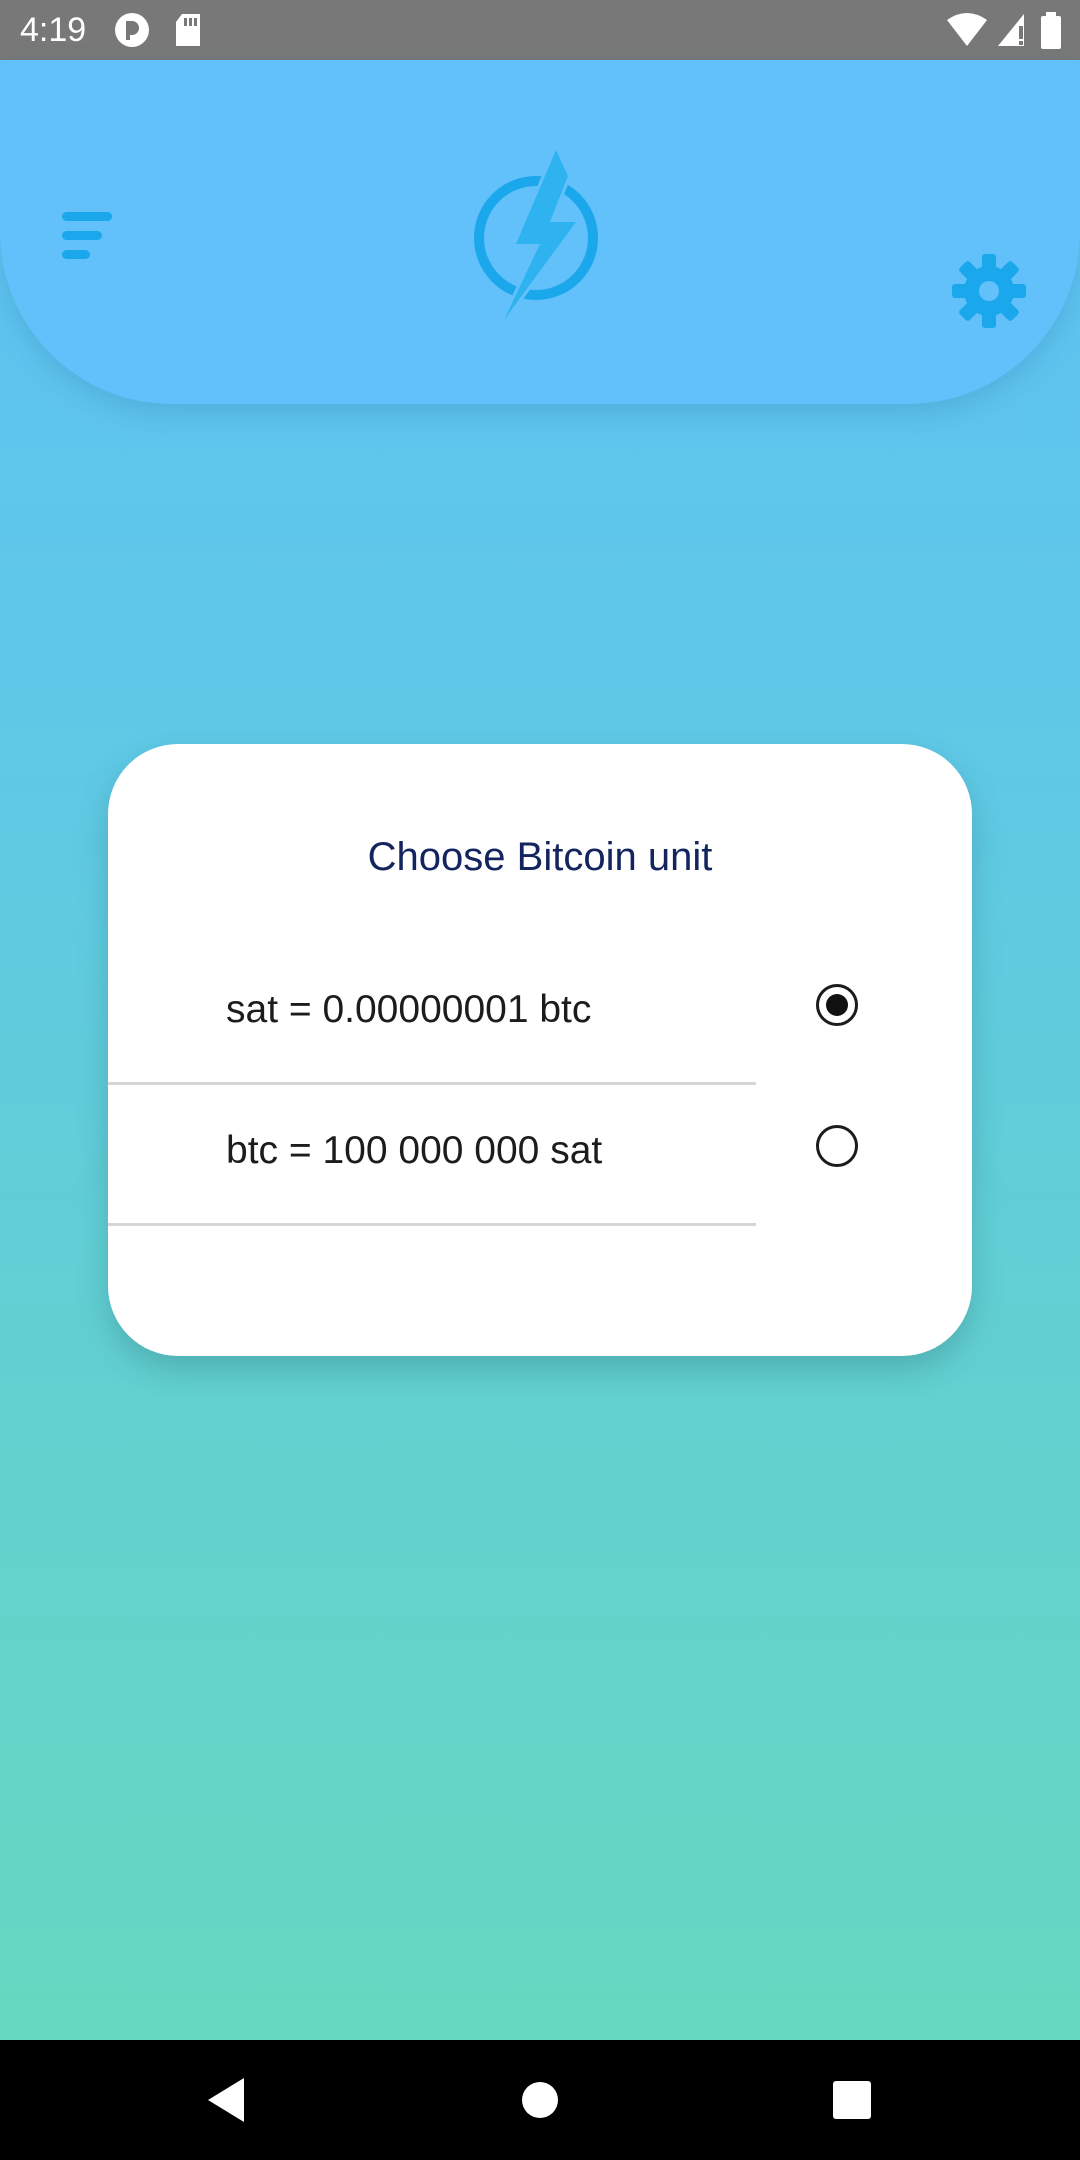 This screenshot has width=1080, height=2160. What do you see at coordinates (409, 1009) in the screenshot?
I see `option-label: sat = 0.00000001 btc` at bounding box center [409, 1009].